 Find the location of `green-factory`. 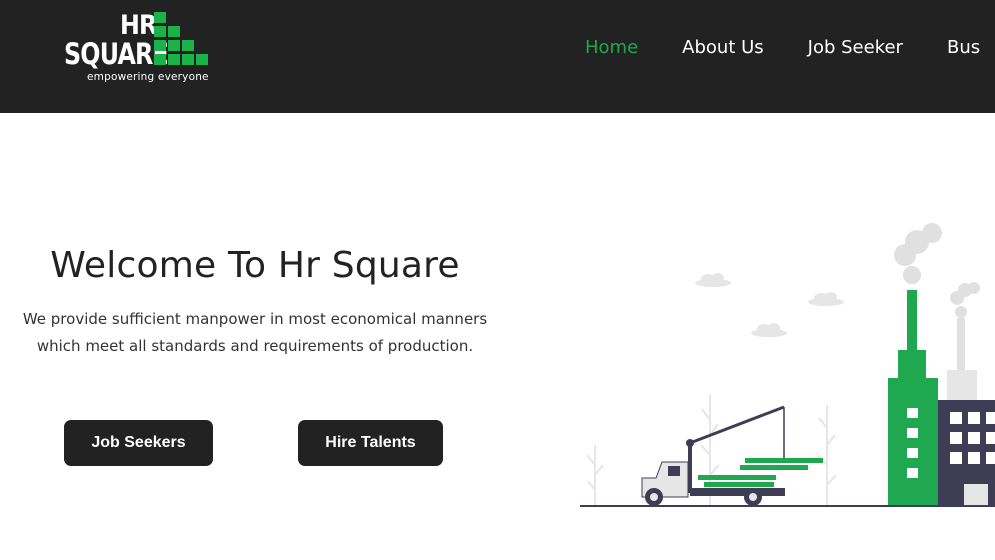

green-factory is located at coordinates (913, 442).